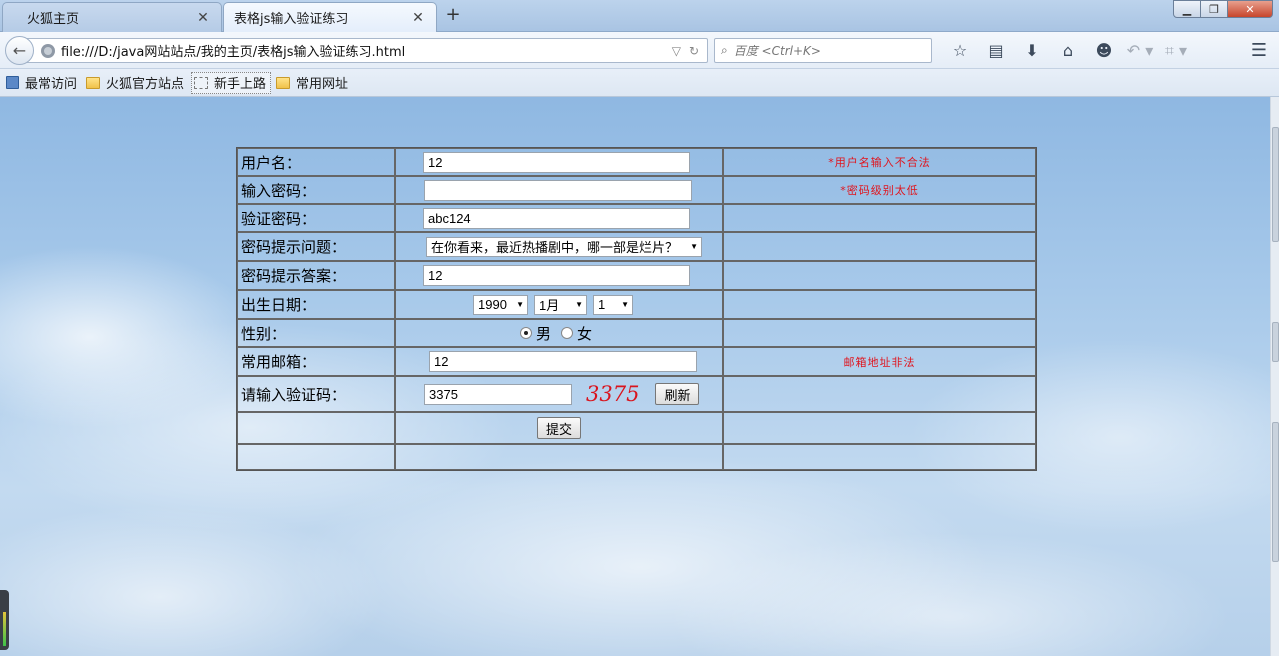 This screenshot has height=656, width=1279. Describe the element at coordinates (996, 51) in the screenshot. I see `clipboard-icon: ▤` at that location.